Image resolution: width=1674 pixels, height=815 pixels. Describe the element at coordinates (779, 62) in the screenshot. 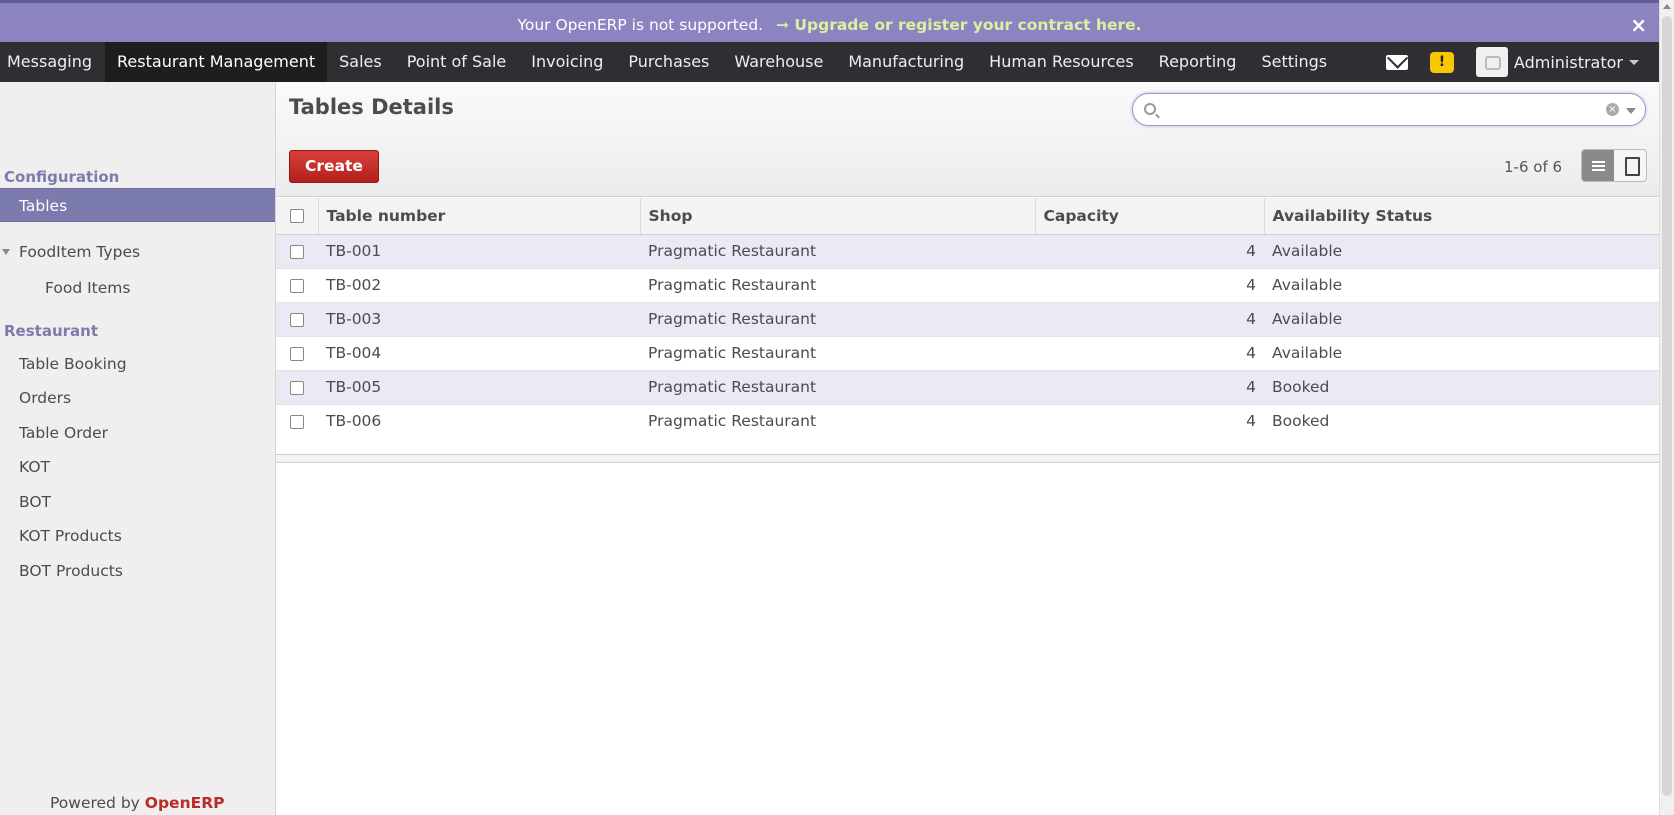

I see `menu-warehouse: Warehouse` at that location.